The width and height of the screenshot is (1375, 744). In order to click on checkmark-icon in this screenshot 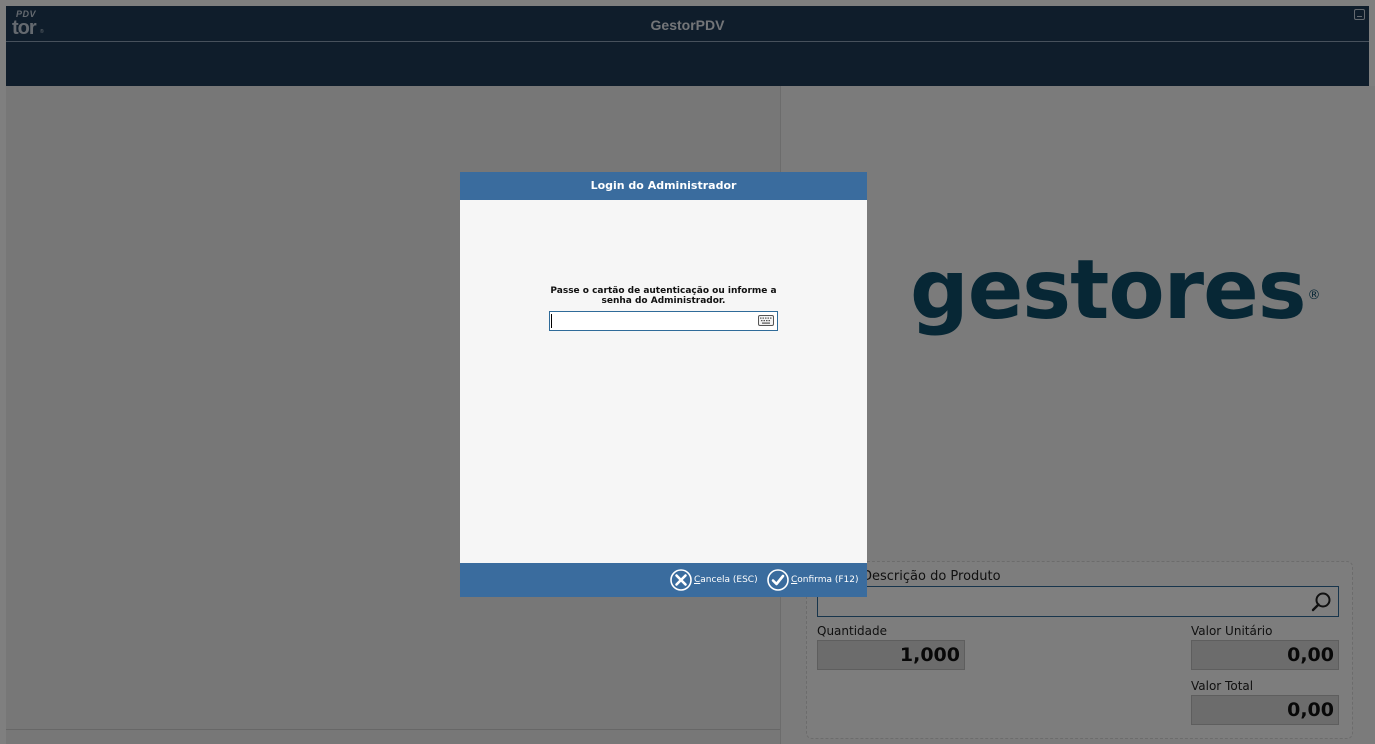, I will do `click(778, 580)`.